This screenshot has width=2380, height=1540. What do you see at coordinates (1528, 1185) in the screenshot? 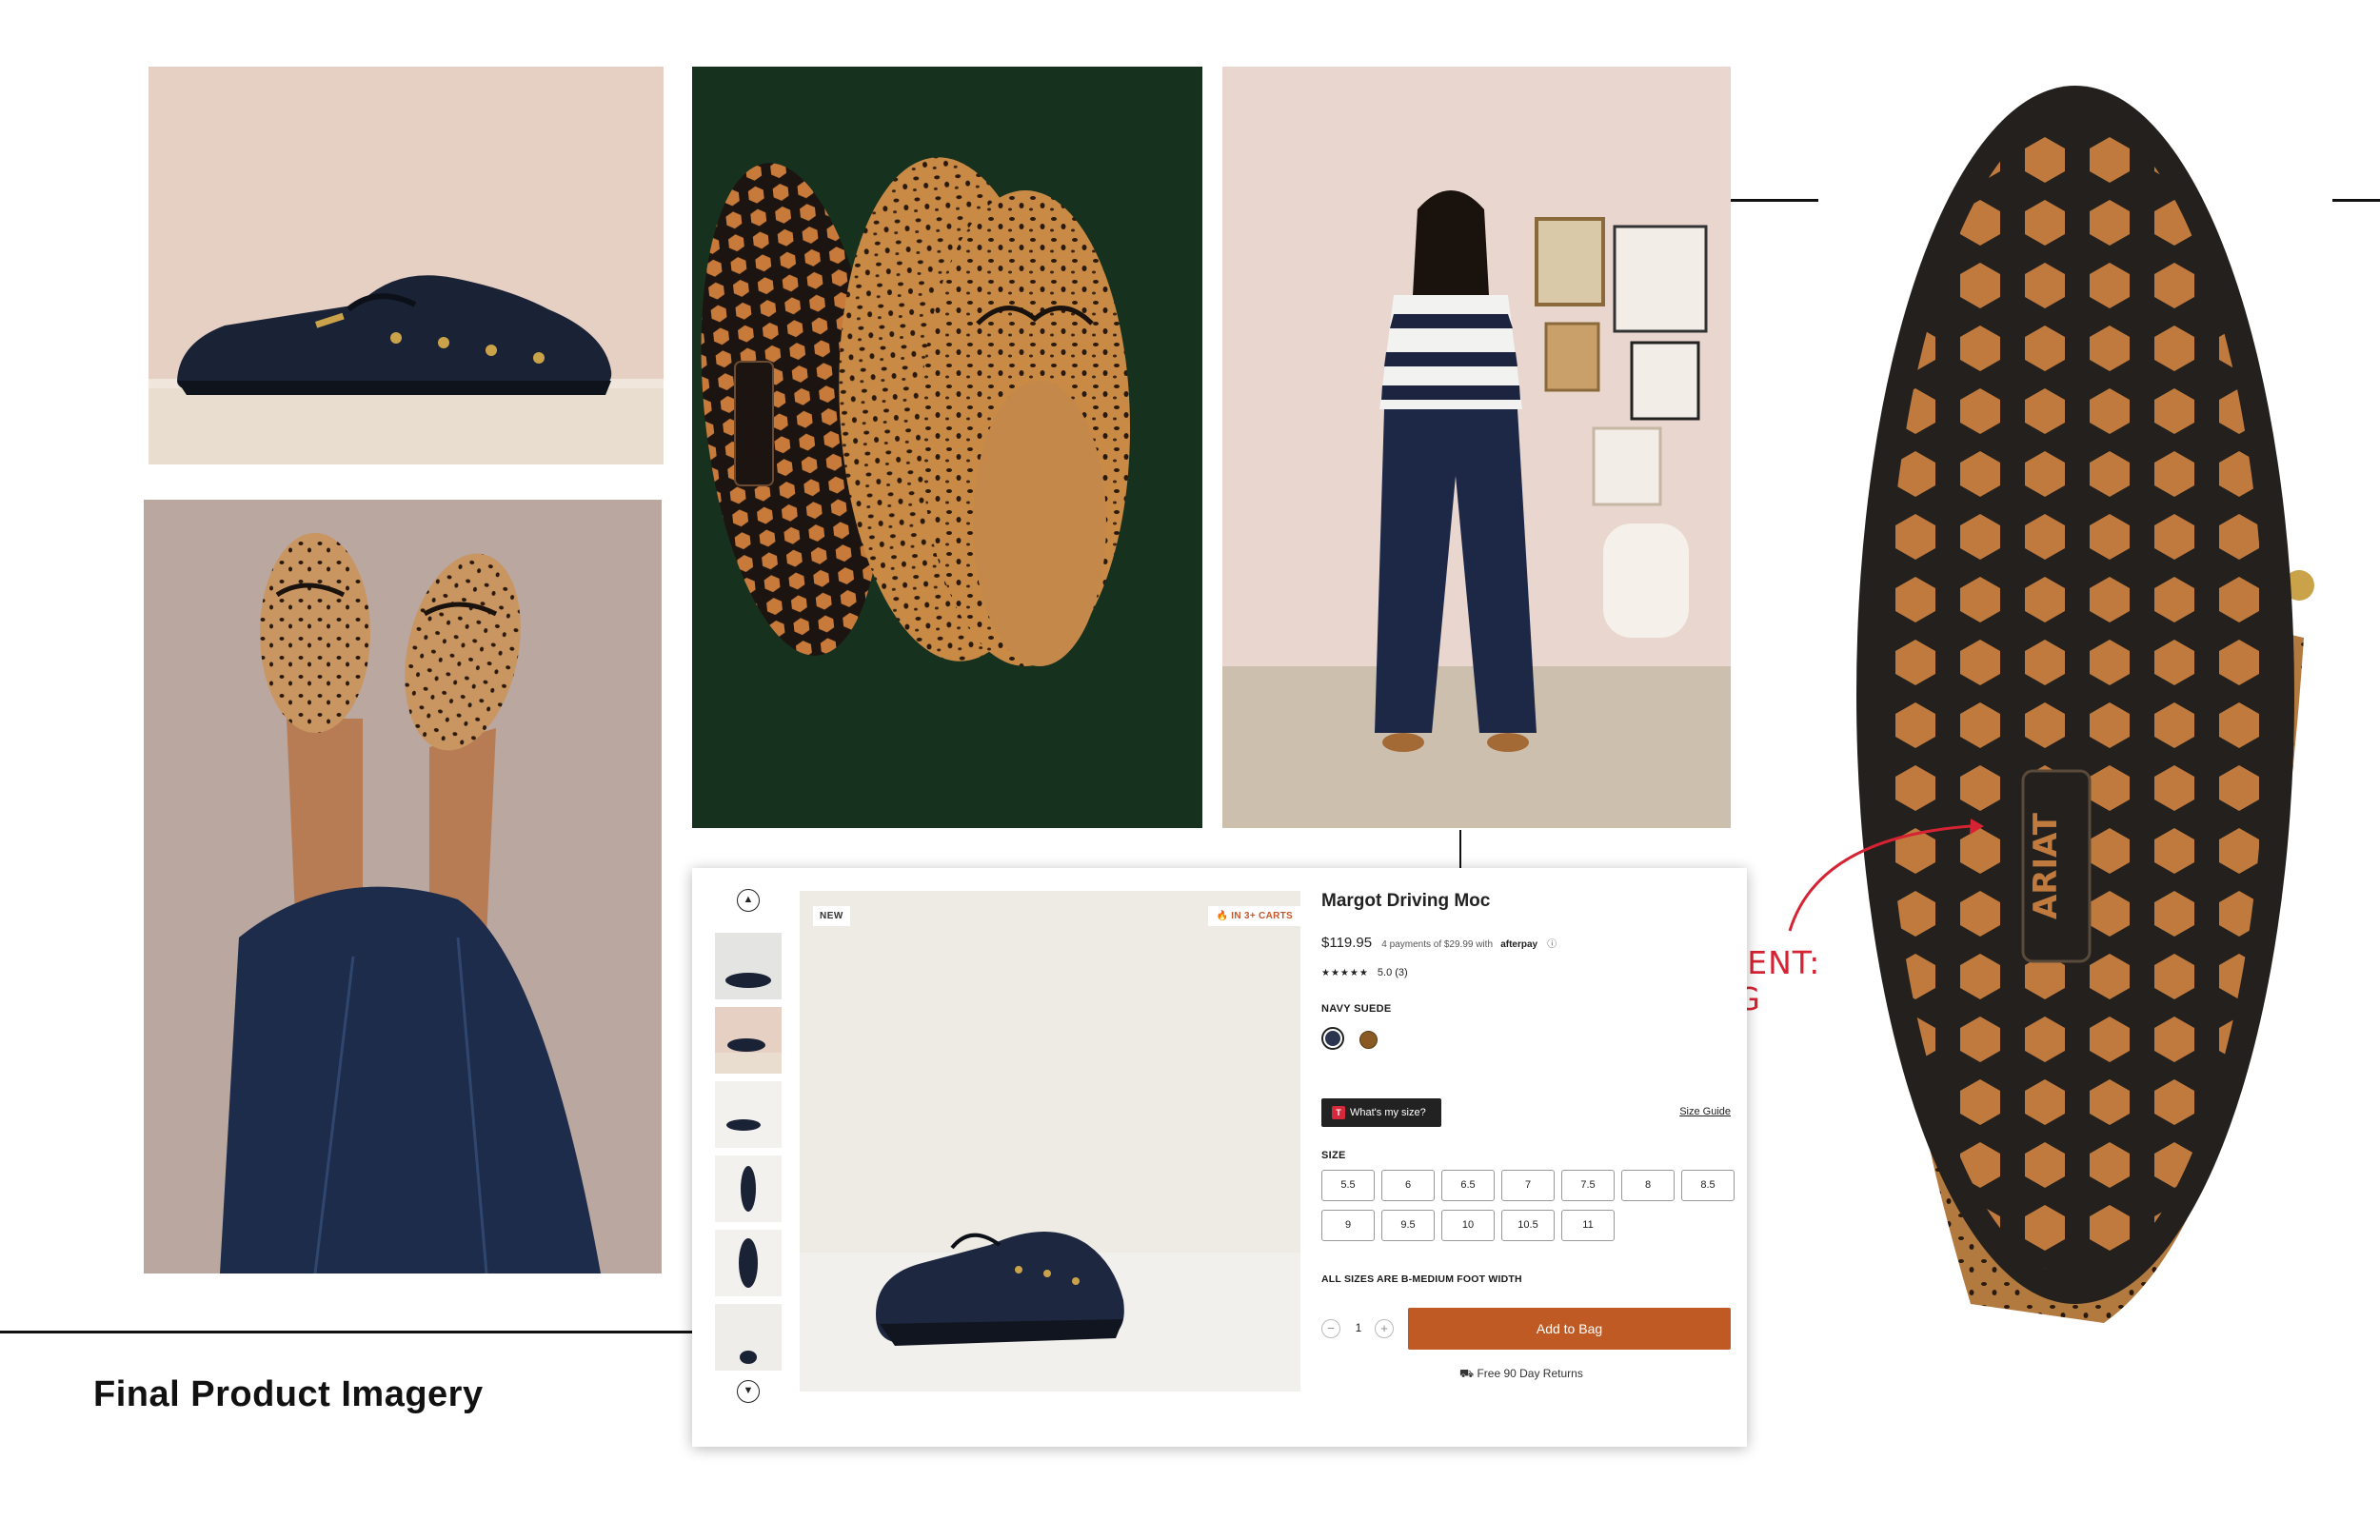
I see `size-option: 7` at bounding box center [1528, 1185].